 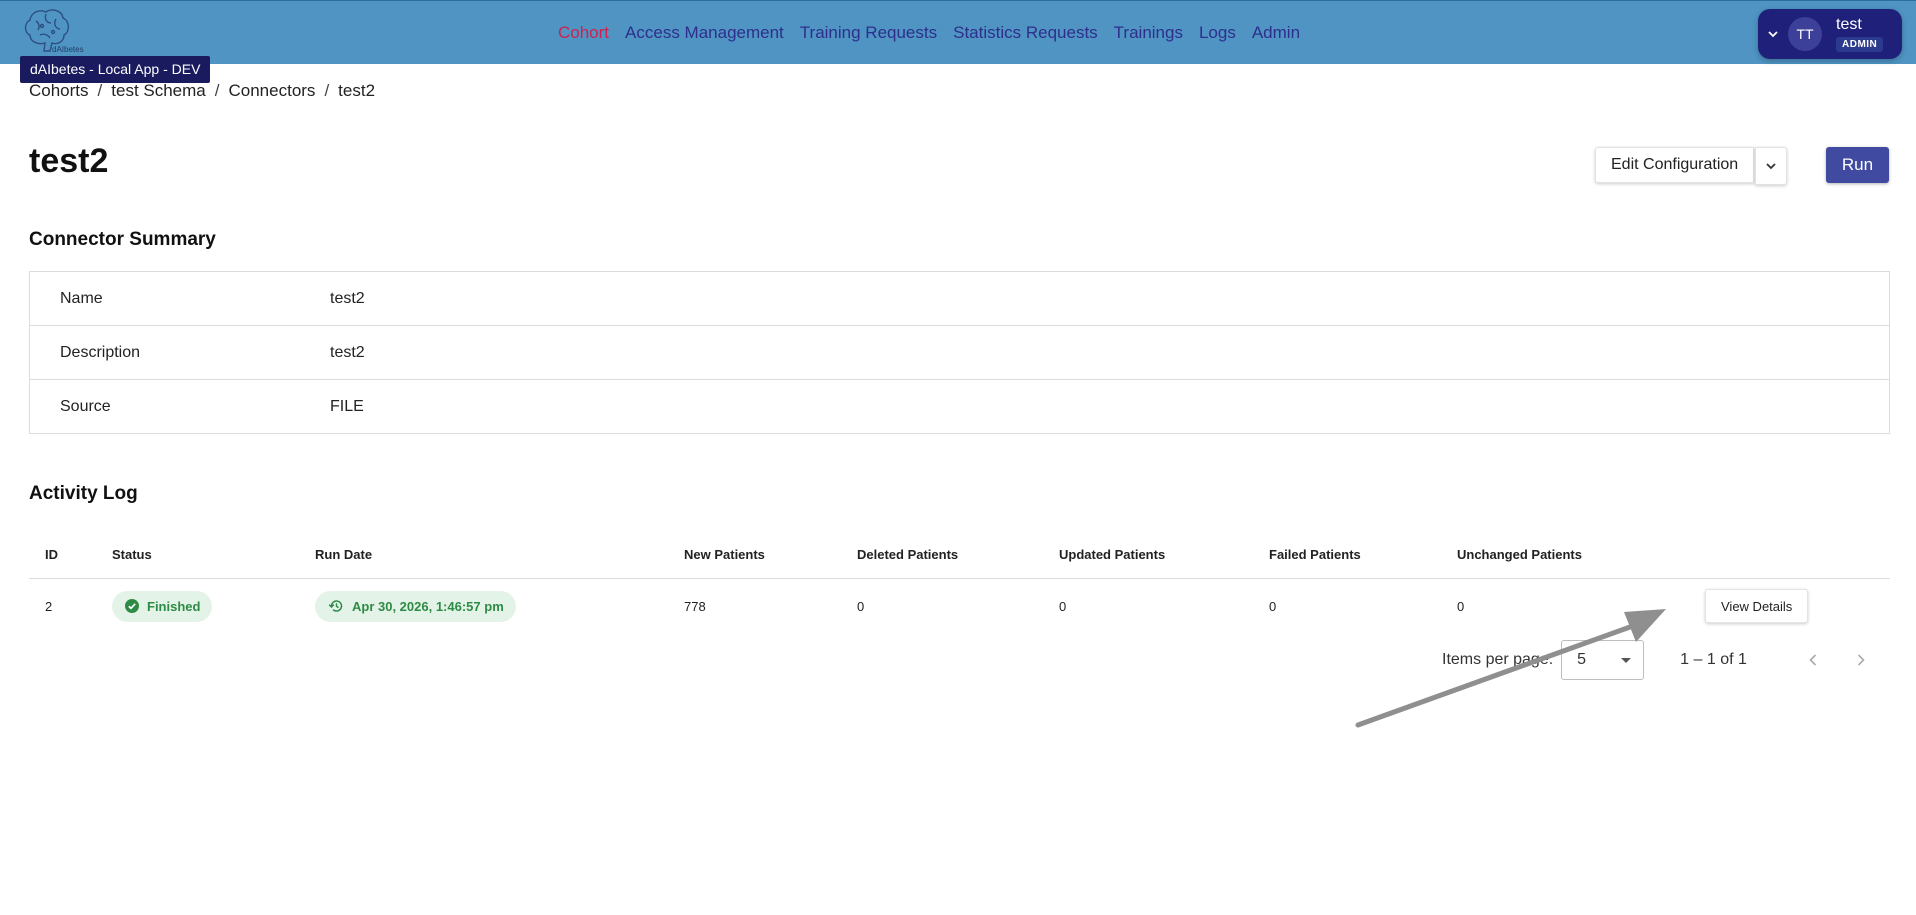 I want to click on cell-failed-patients: 0, so click(x=1273, y=606).